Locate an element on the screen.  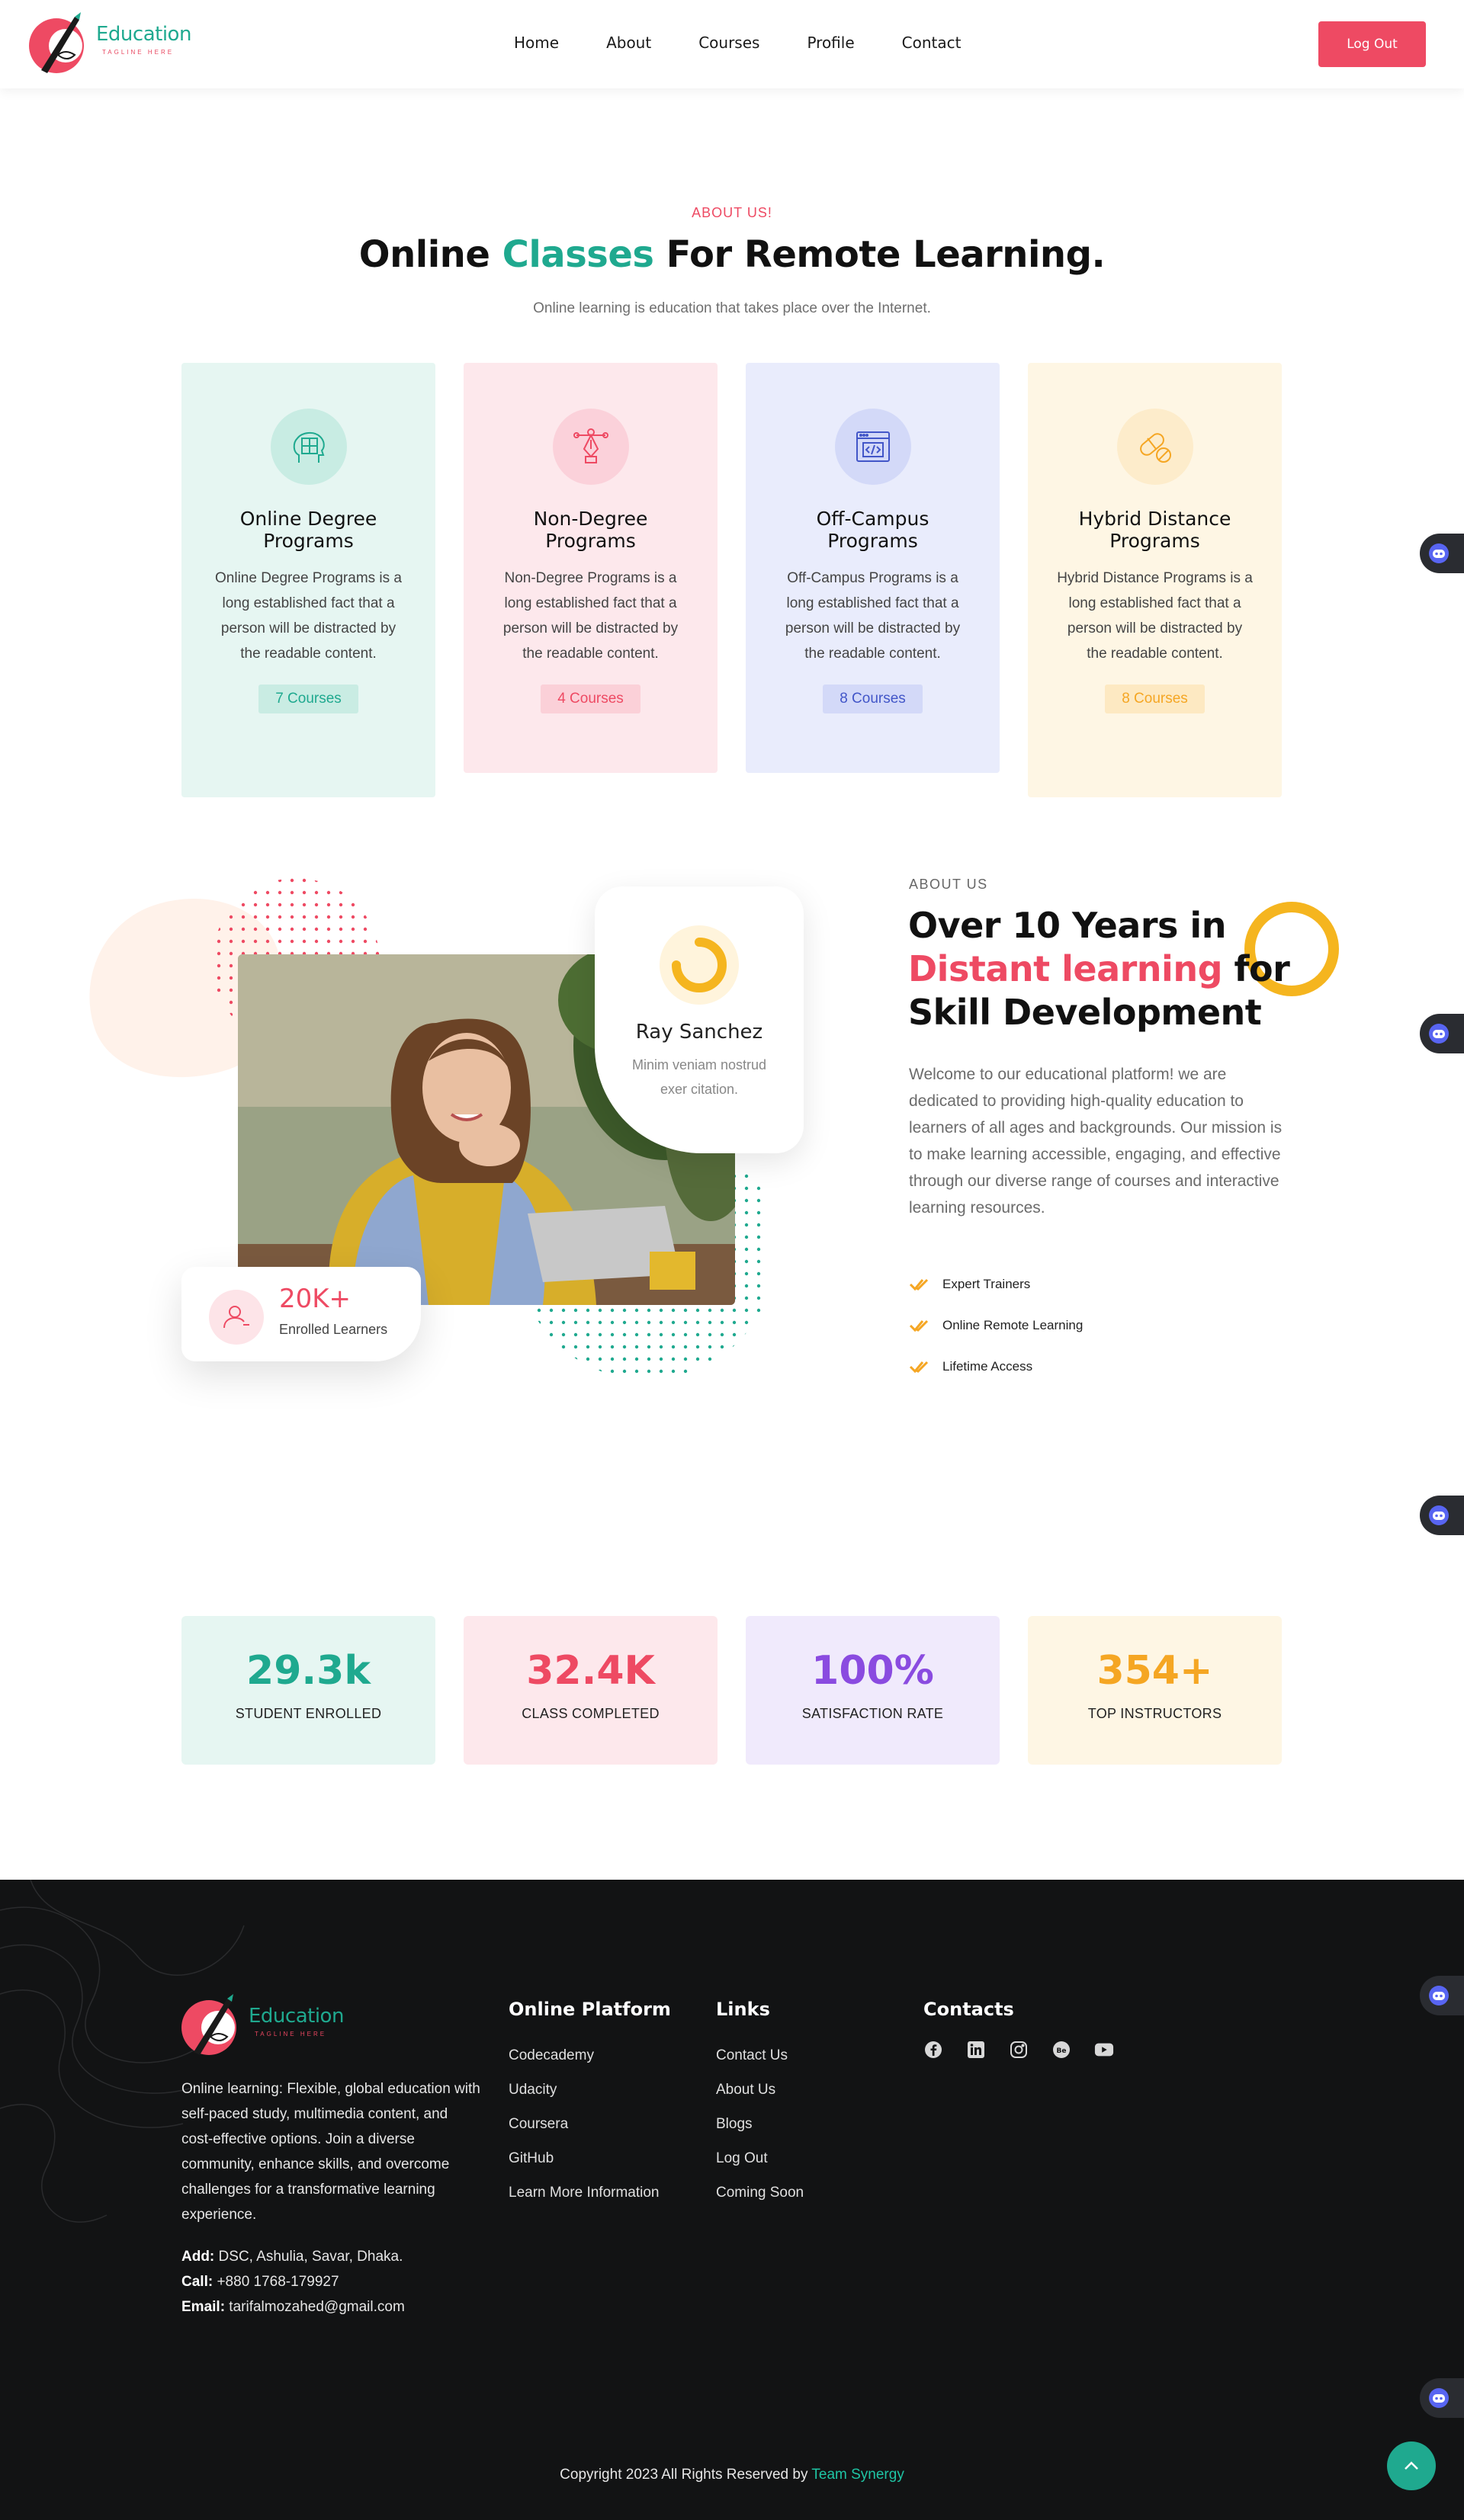
footer-logo-tagline: TAGLINE HERE is located at coordinates (291, 2033).